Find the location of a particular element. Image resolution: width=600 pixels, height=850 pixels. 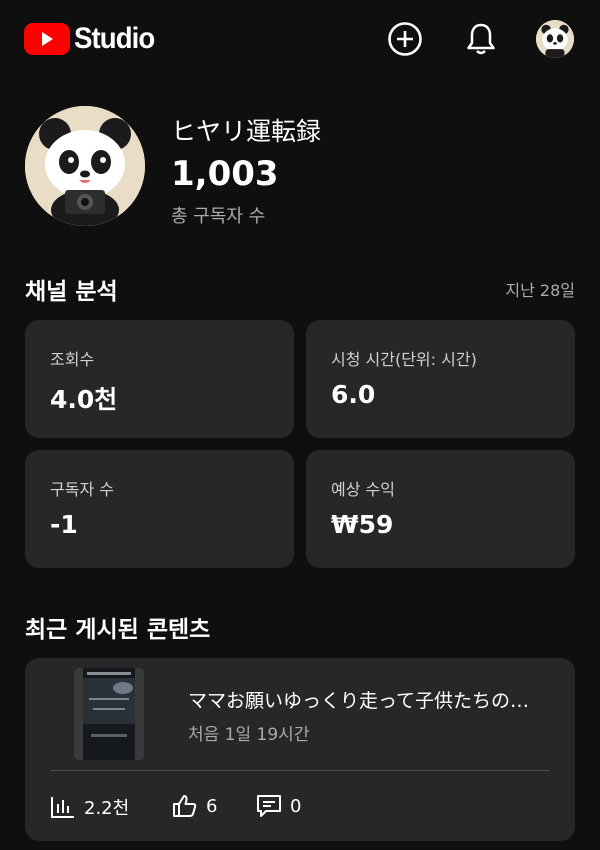

comments-count: 0 is located at coordinates (296, 806).